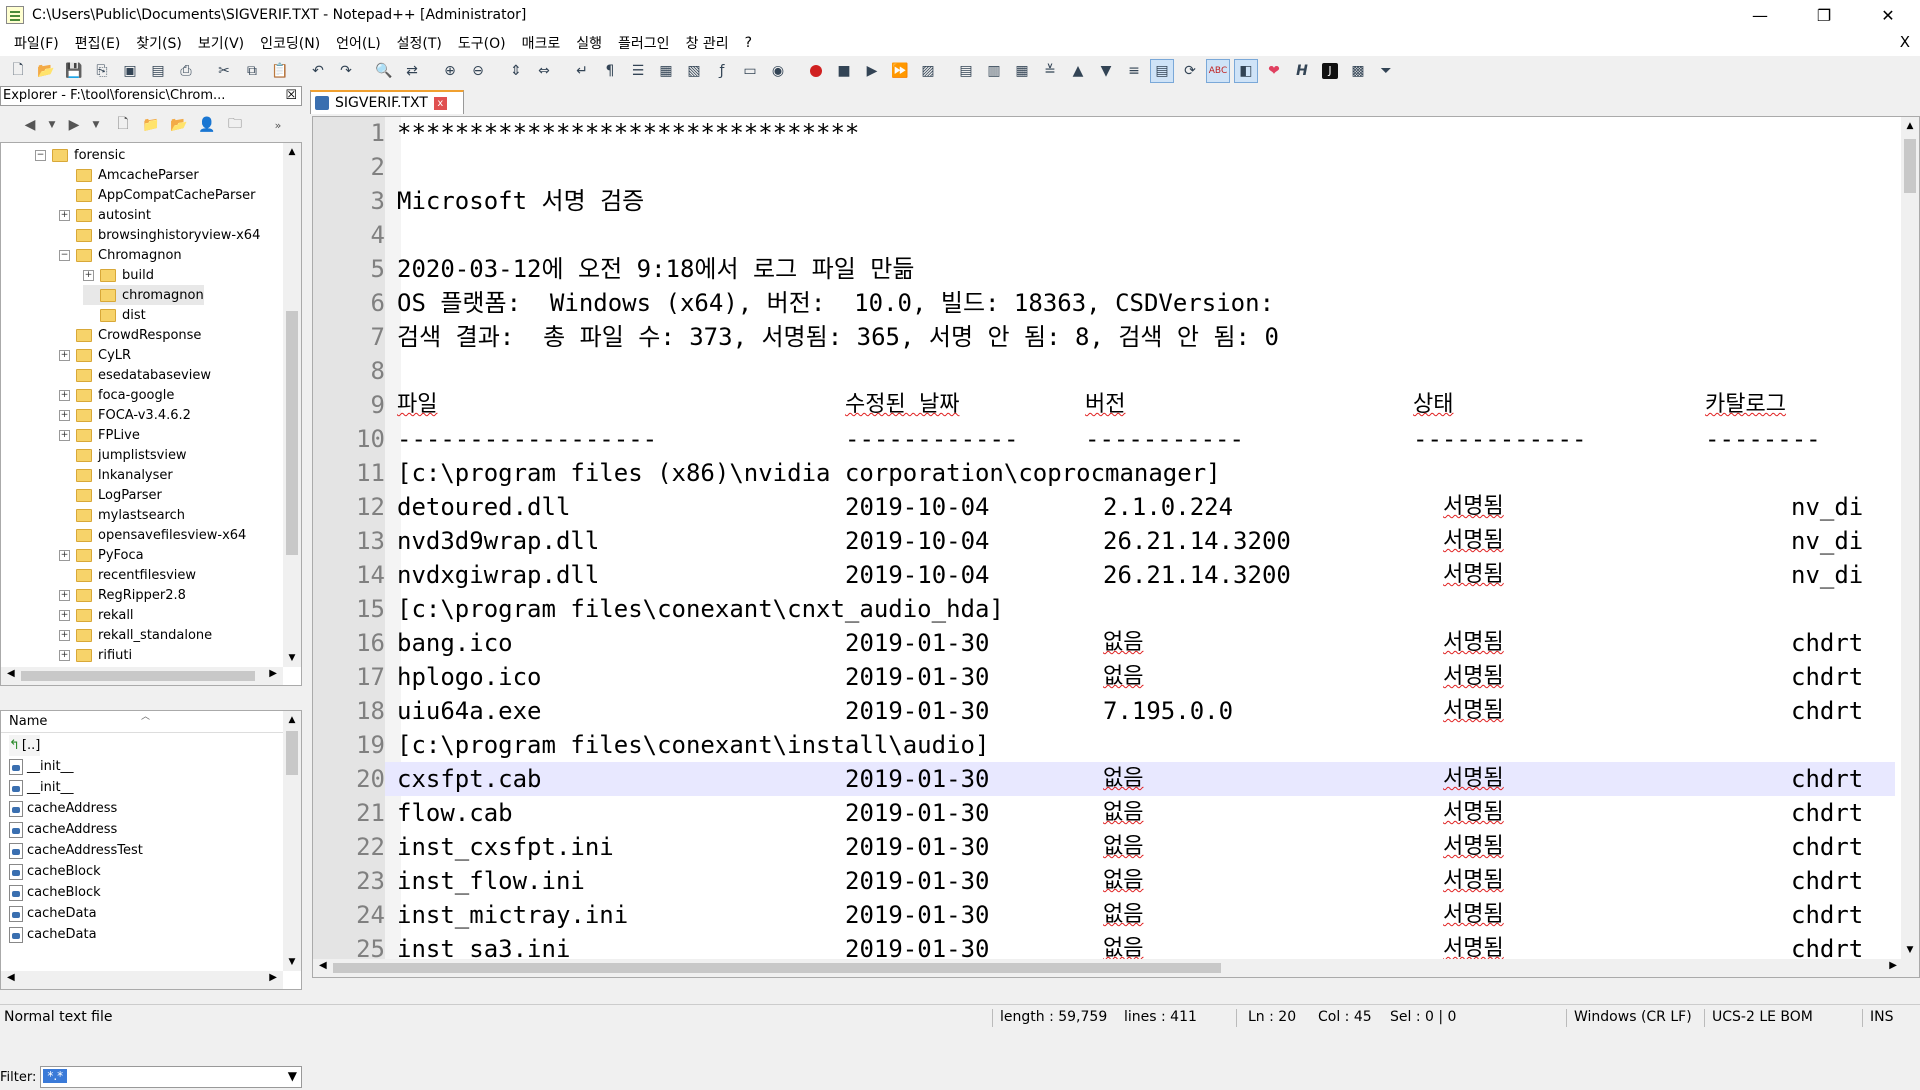 This screenshot has height=1090, width=1920. I want to click on new-folder-icon: 📁, so click(151, 125).